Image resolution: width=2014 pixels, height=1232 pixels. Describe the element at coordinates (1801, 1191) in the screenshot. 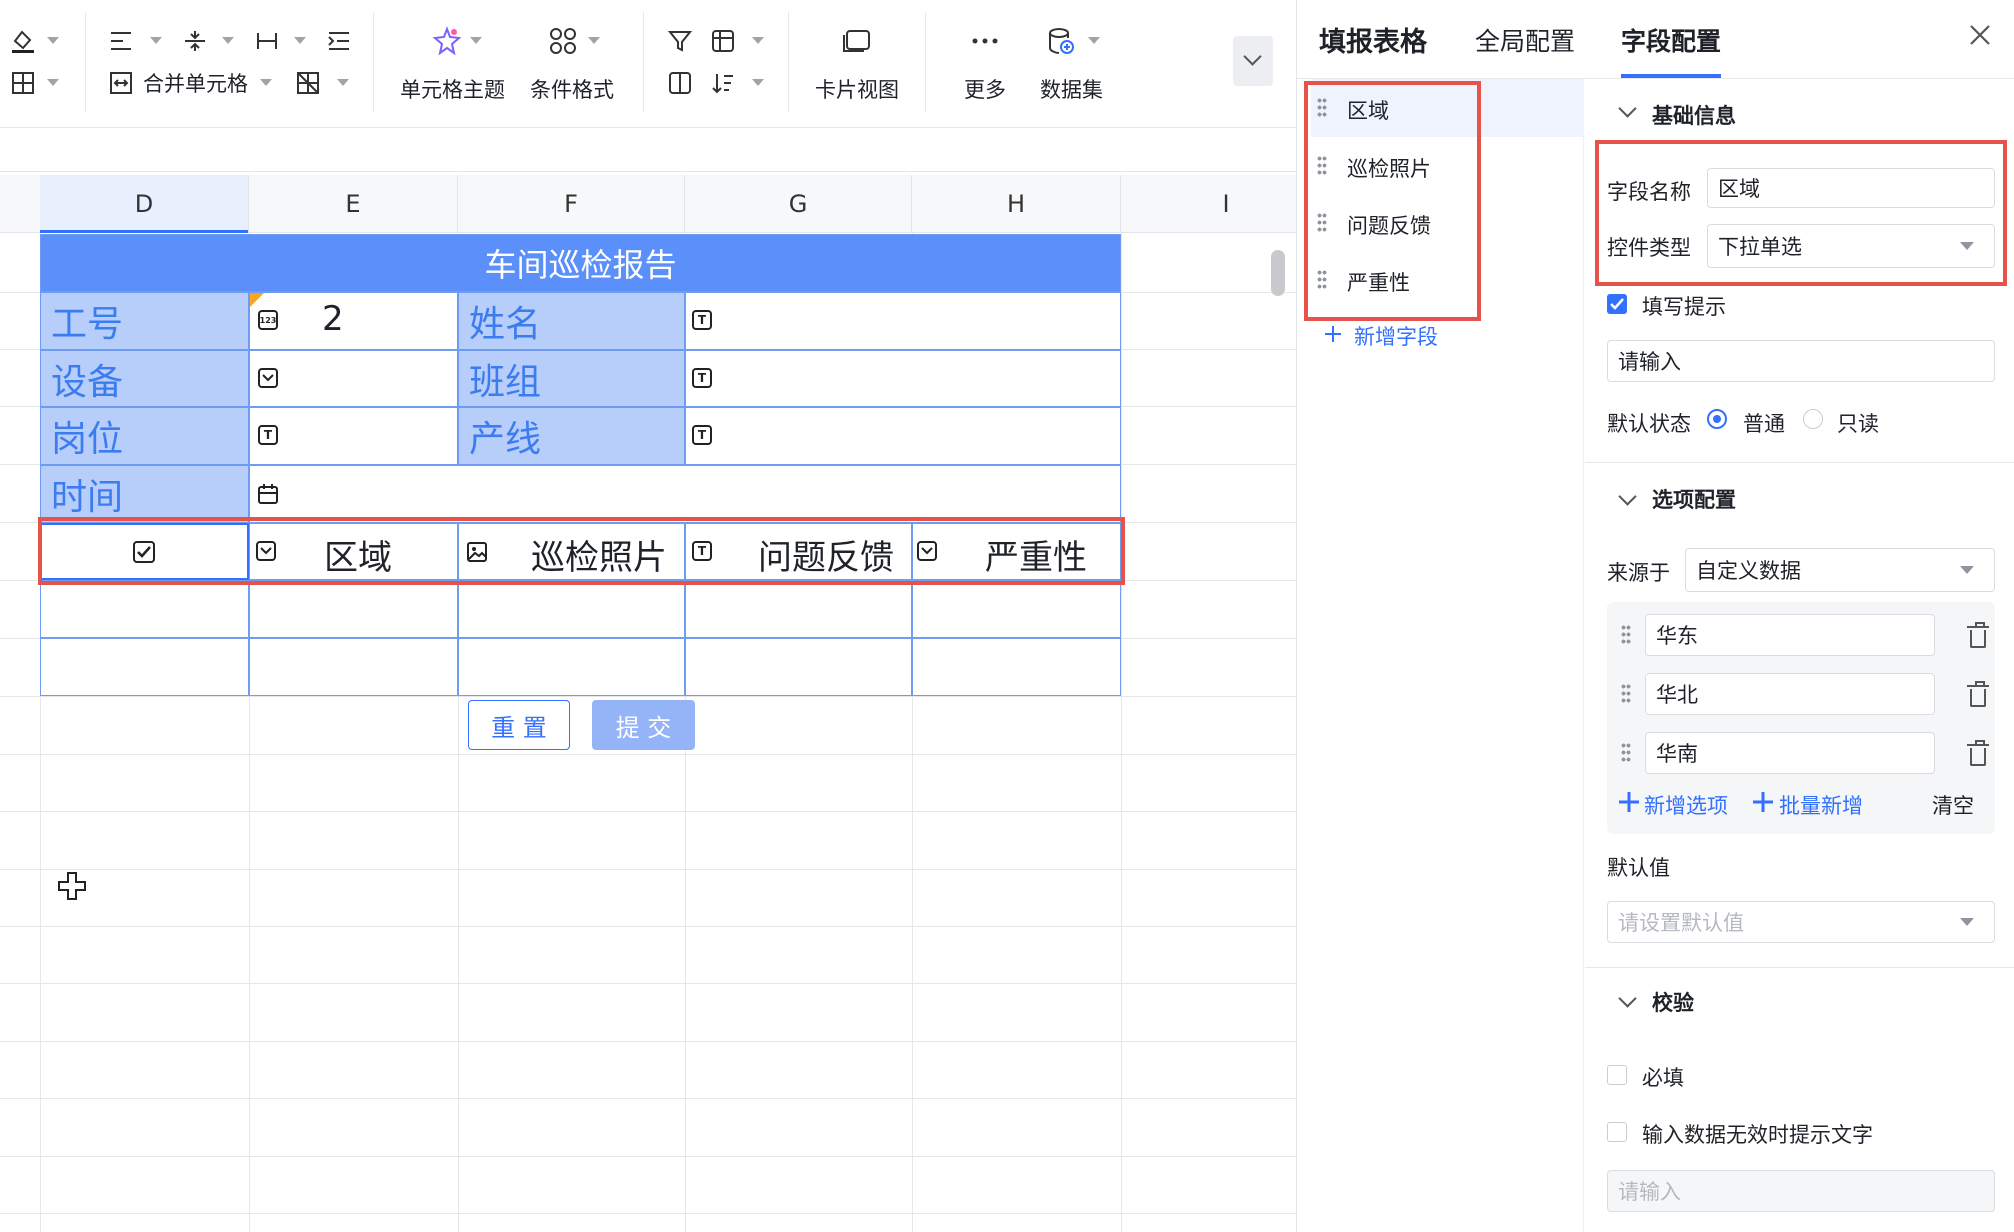

I see `invalid-hint-input: 请输入` at that location.